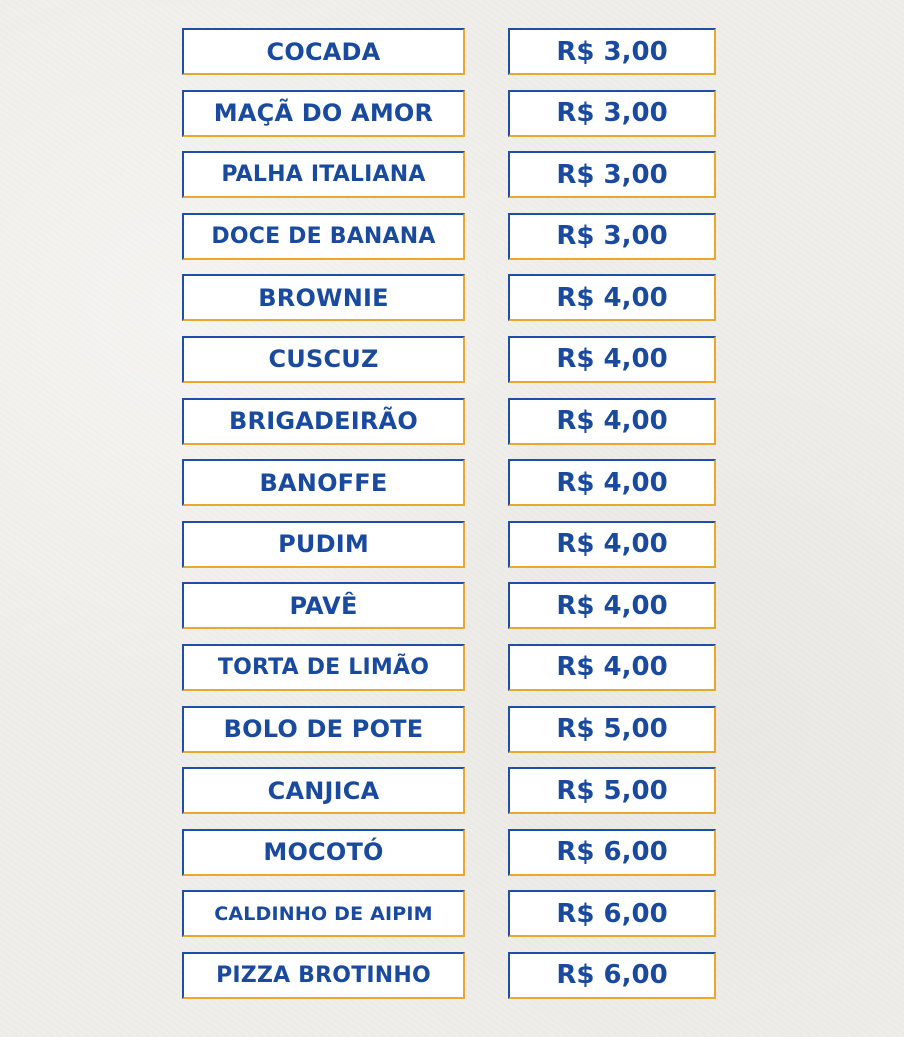  I want to click on menu-row: CANJICA R$ 5,00, so click(449, 791).